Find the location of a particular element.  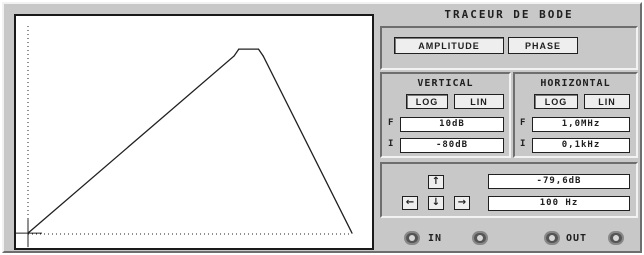

horizontal-final-field: 1,0MHz is located at coordinates (581, 124).